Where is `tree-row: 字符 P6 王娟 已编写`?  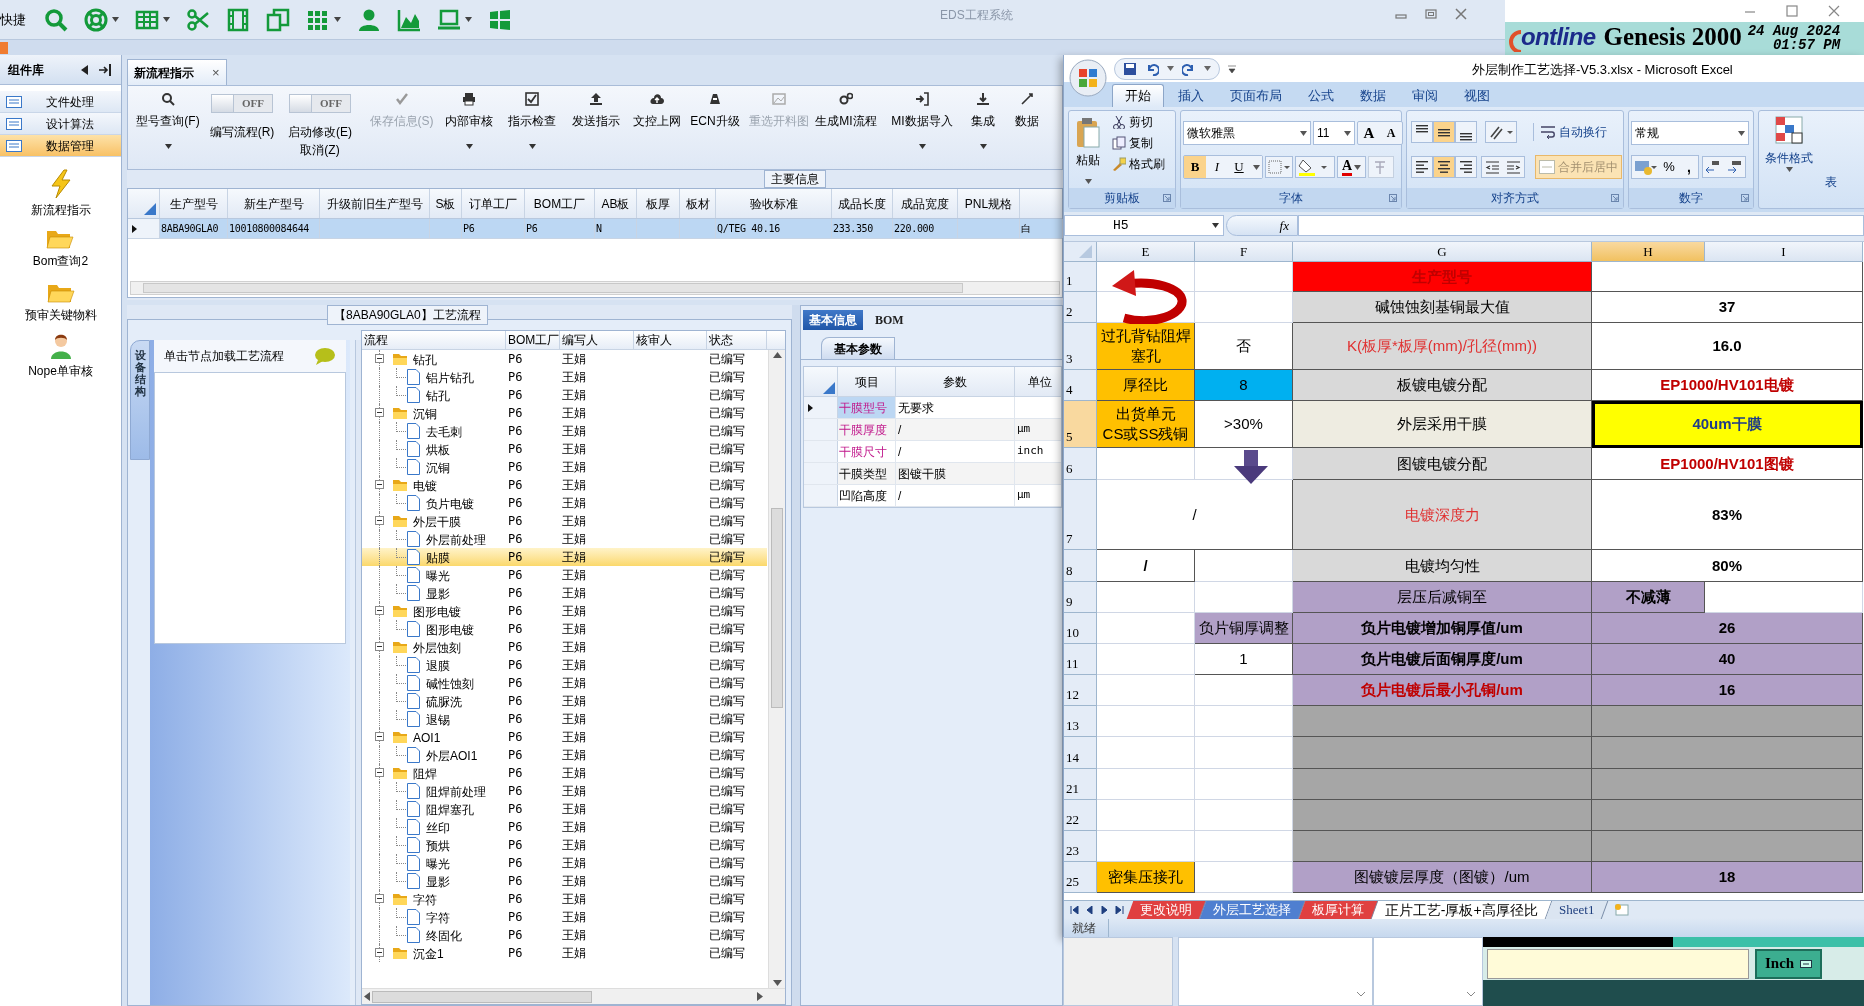
tree-row: 字符 P6 王娟 已编写 is located at coordinates (564, 899).